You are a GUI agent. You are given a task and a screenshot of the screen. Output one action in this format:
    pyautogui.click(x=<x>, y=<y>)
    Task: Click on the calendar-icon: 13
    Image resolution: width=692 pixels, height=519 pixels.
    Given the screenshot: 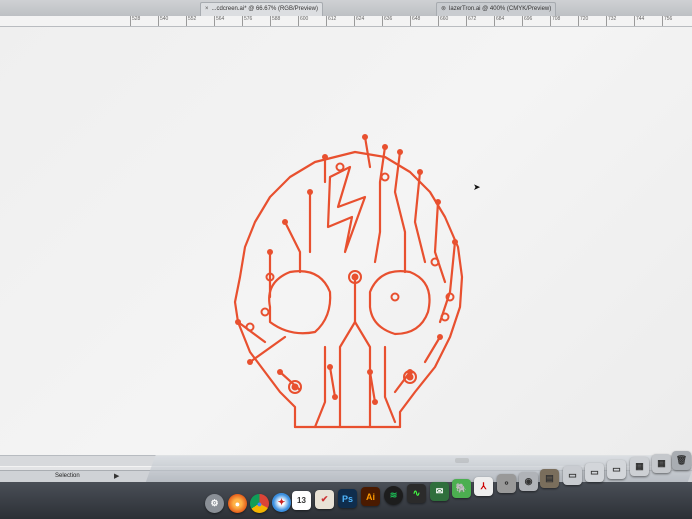 What is the action you would take?
    pyautogui.click(x=301, y=500)
    